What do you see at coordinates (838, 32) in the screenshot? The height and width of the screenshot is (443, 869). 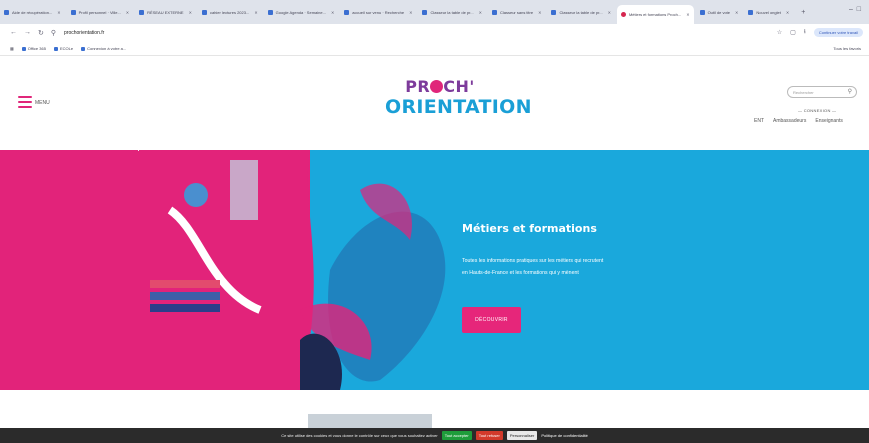 I see `profile-button: Continuer votre travail` at bounding box center [838, 32].